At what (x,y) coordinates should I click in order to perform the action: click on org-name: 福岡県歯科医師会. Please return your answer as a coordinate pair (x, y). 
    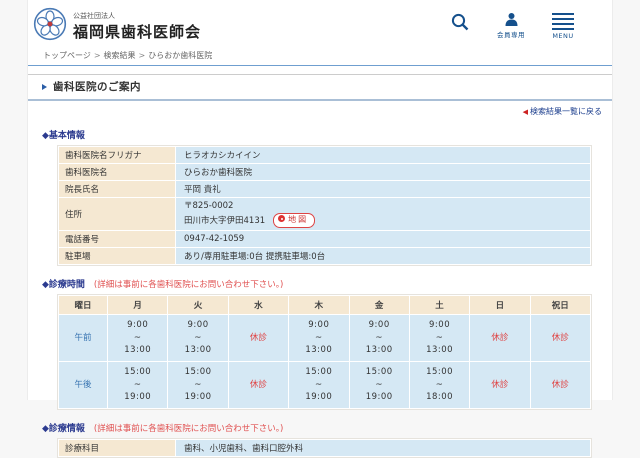
    Looking at the image, I should click on (137, 31).